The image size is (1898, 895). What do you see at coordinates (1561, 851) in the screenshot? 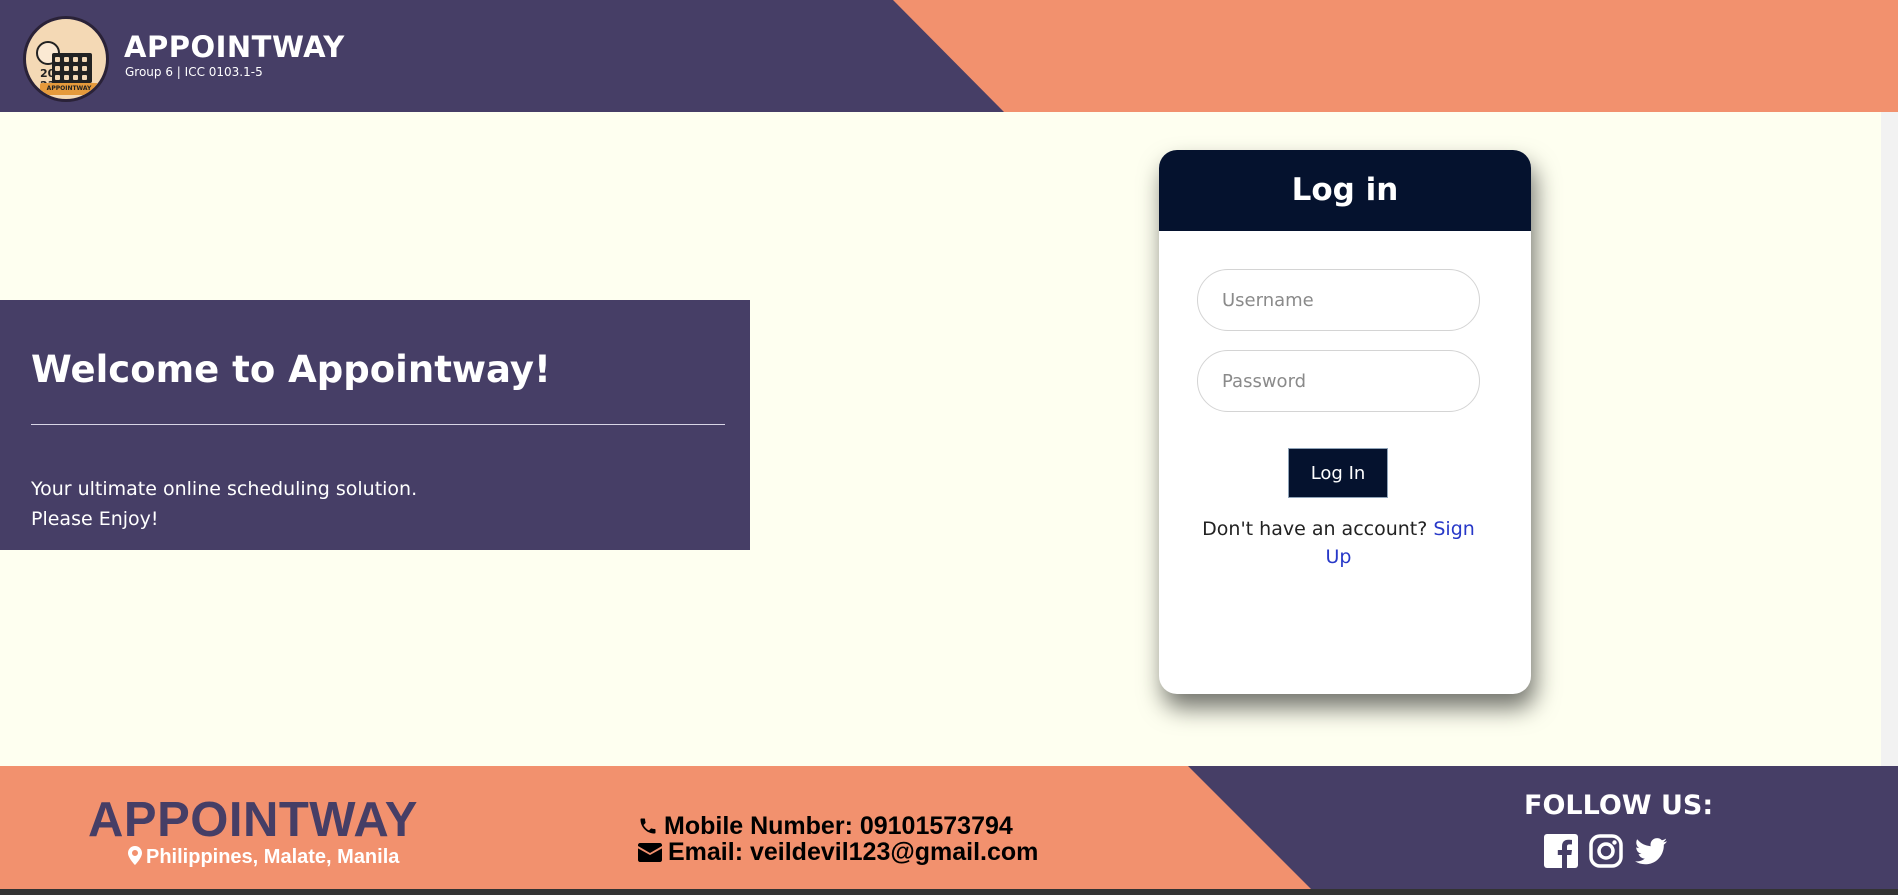
I see `facebook-icon` at bounding box center [1561, 851].